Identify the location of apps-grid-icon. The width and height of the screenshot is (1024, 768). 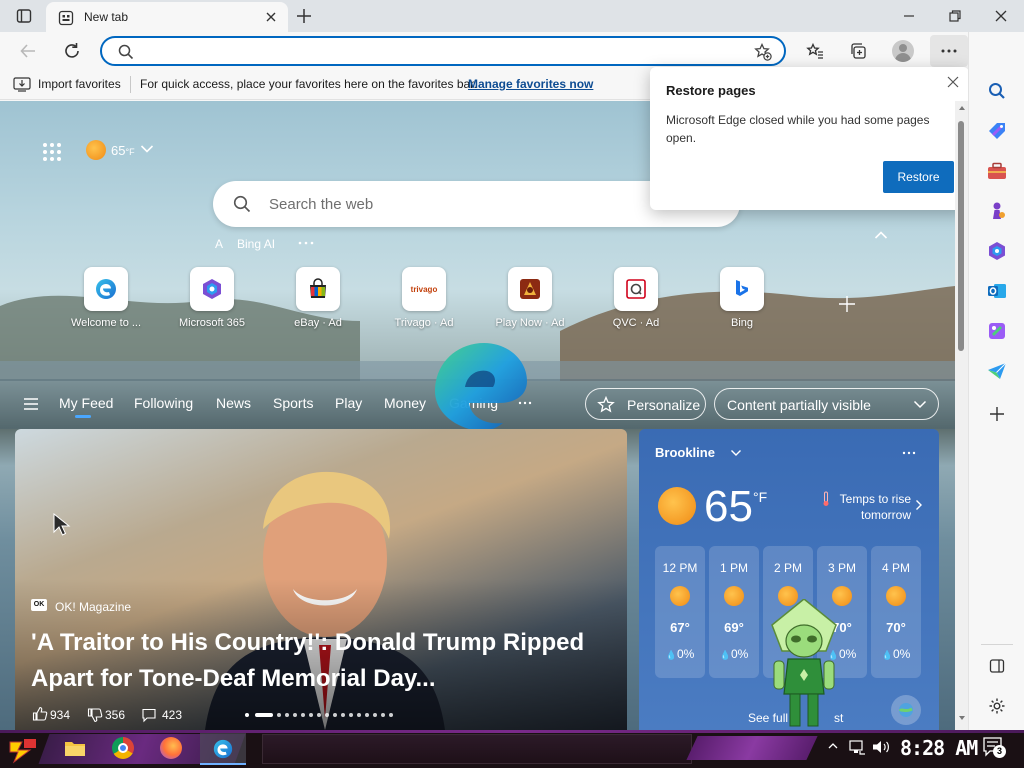
(52, 152).